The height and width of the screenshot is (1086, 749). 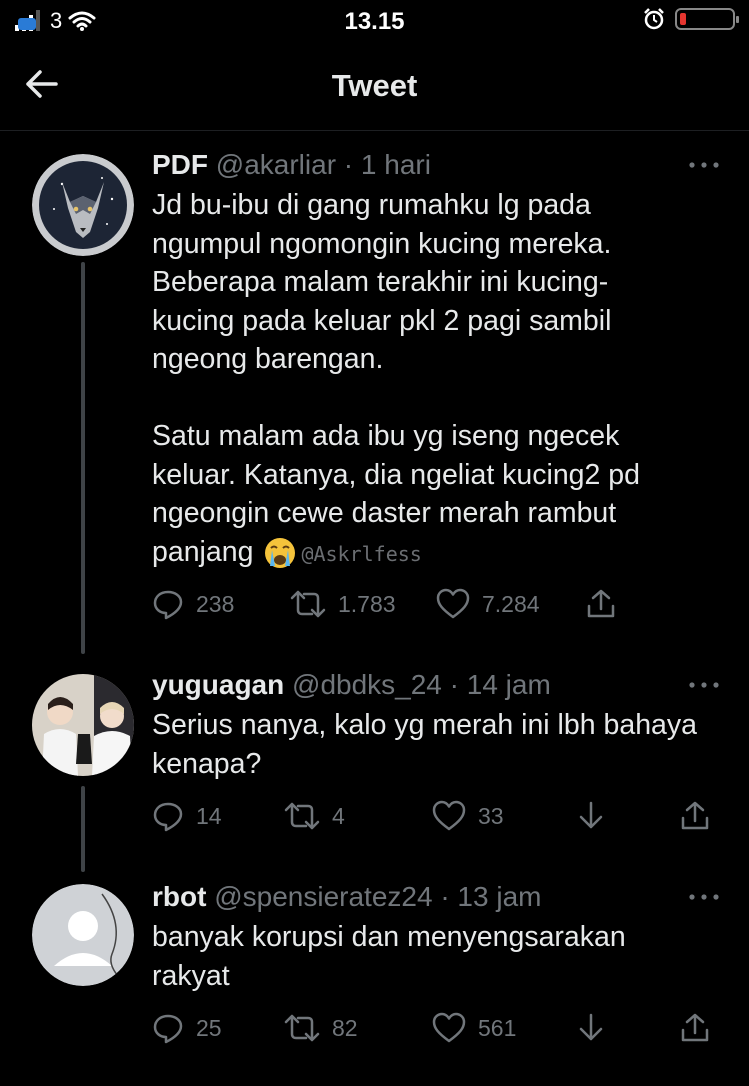 I want to click on default-avatar-image, so click(x=83, y=935).